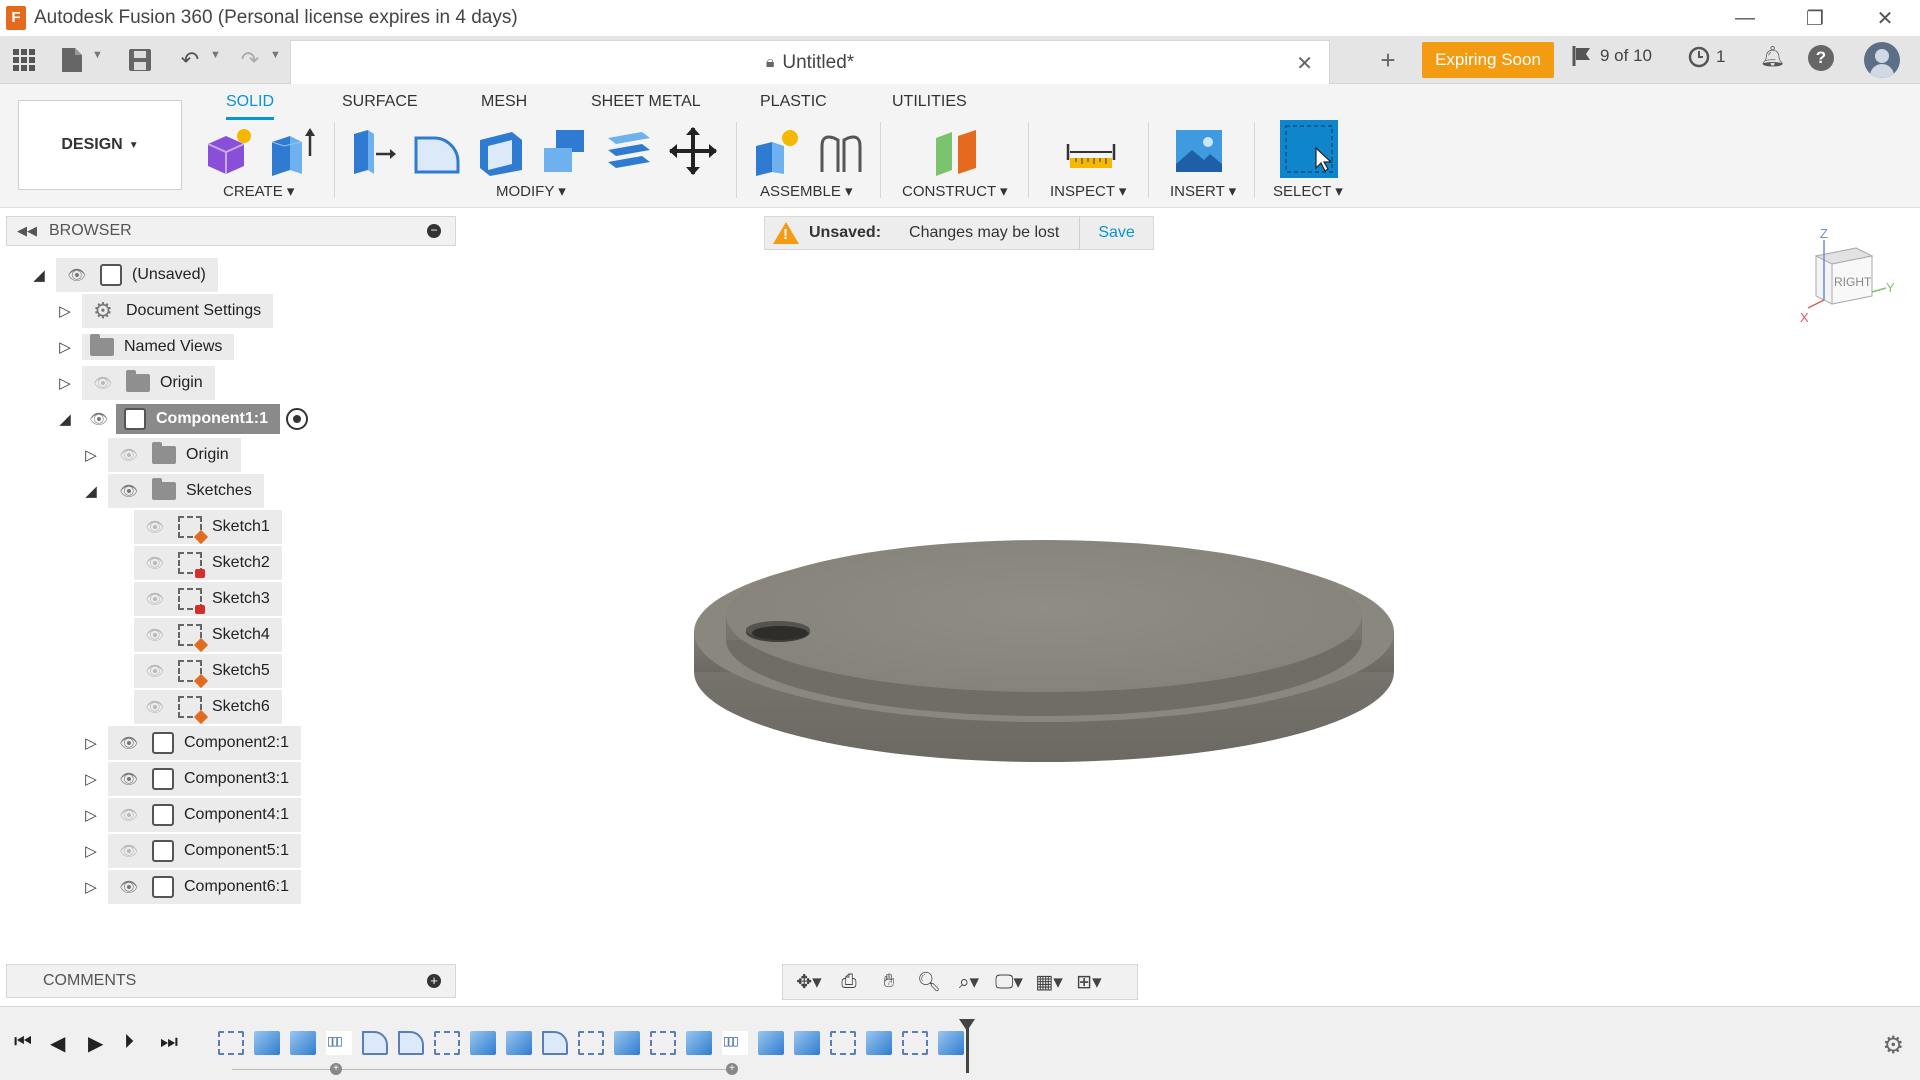 The width and height of the screenshot is (1920, 1080). I want to click on minimize-panel-icon: −, so click(434, 231).